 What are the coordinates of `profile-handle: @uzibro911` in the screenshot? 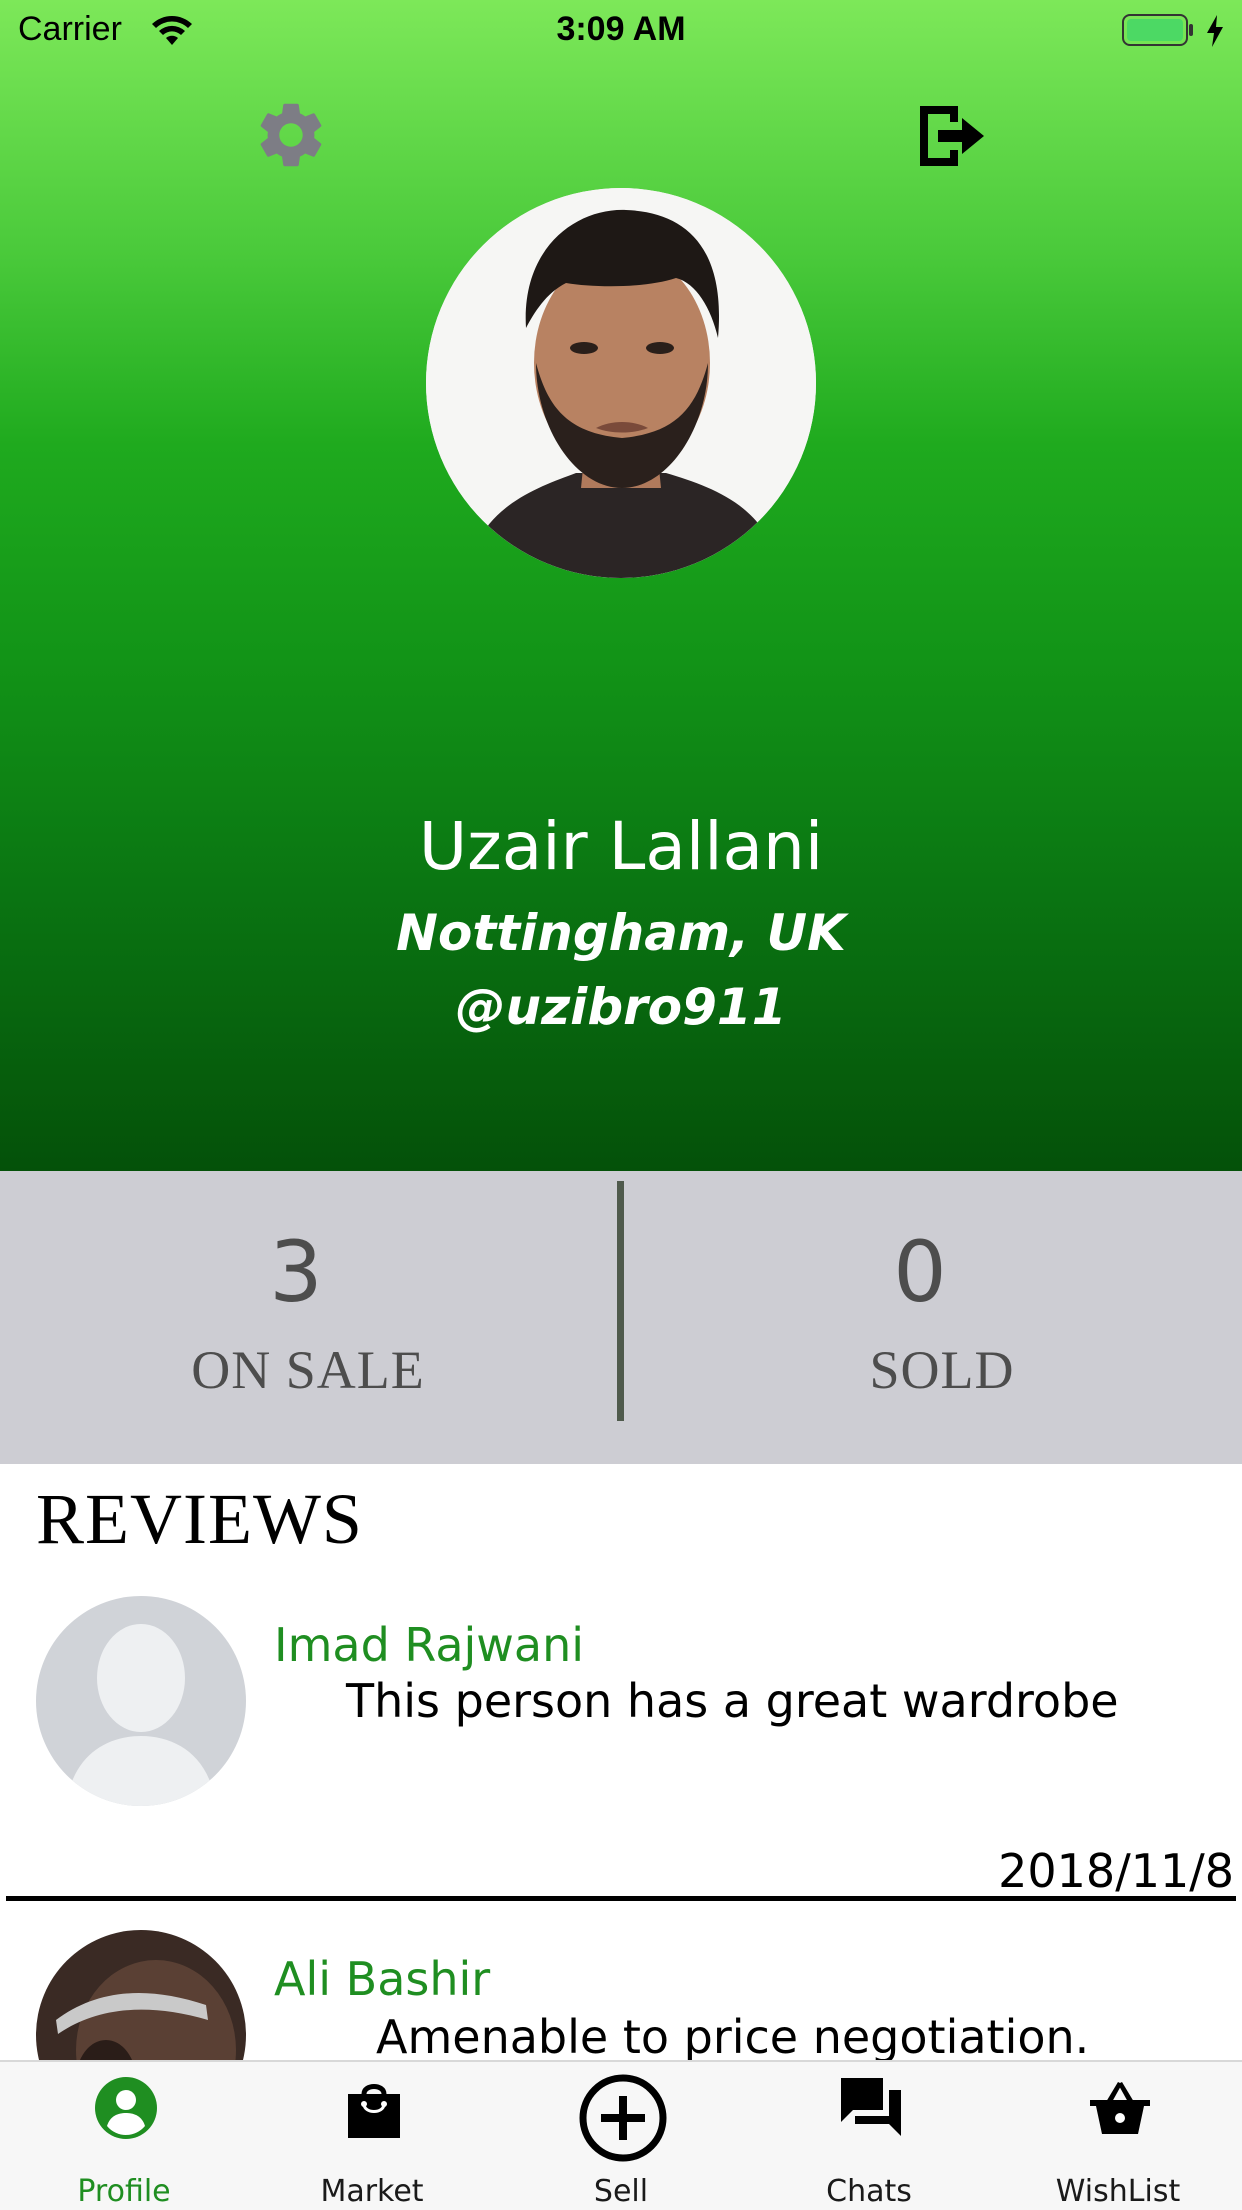 It's located at (621, 1007).